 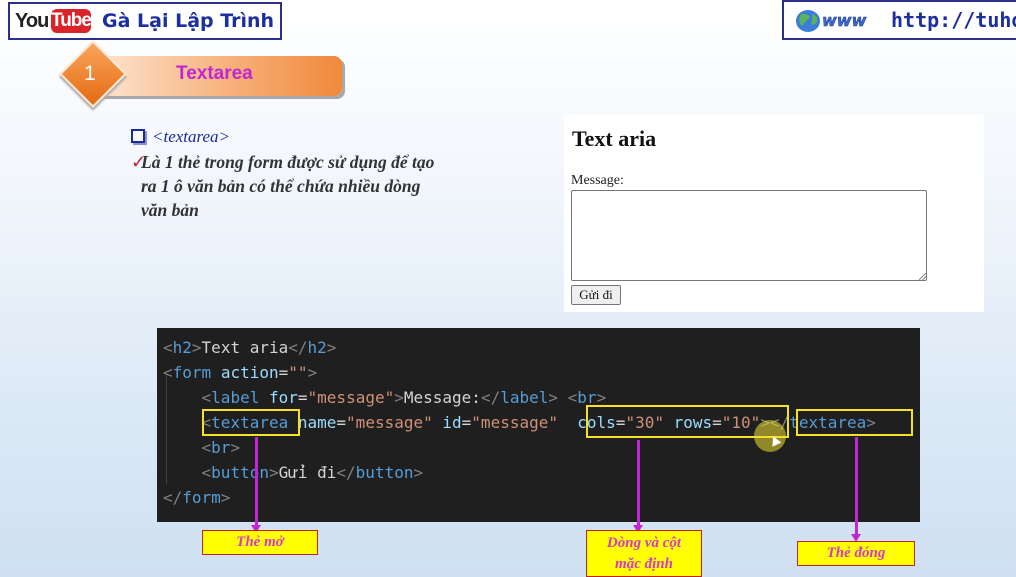 I want to click on code-line: </form>, so click(x=196, y=498).